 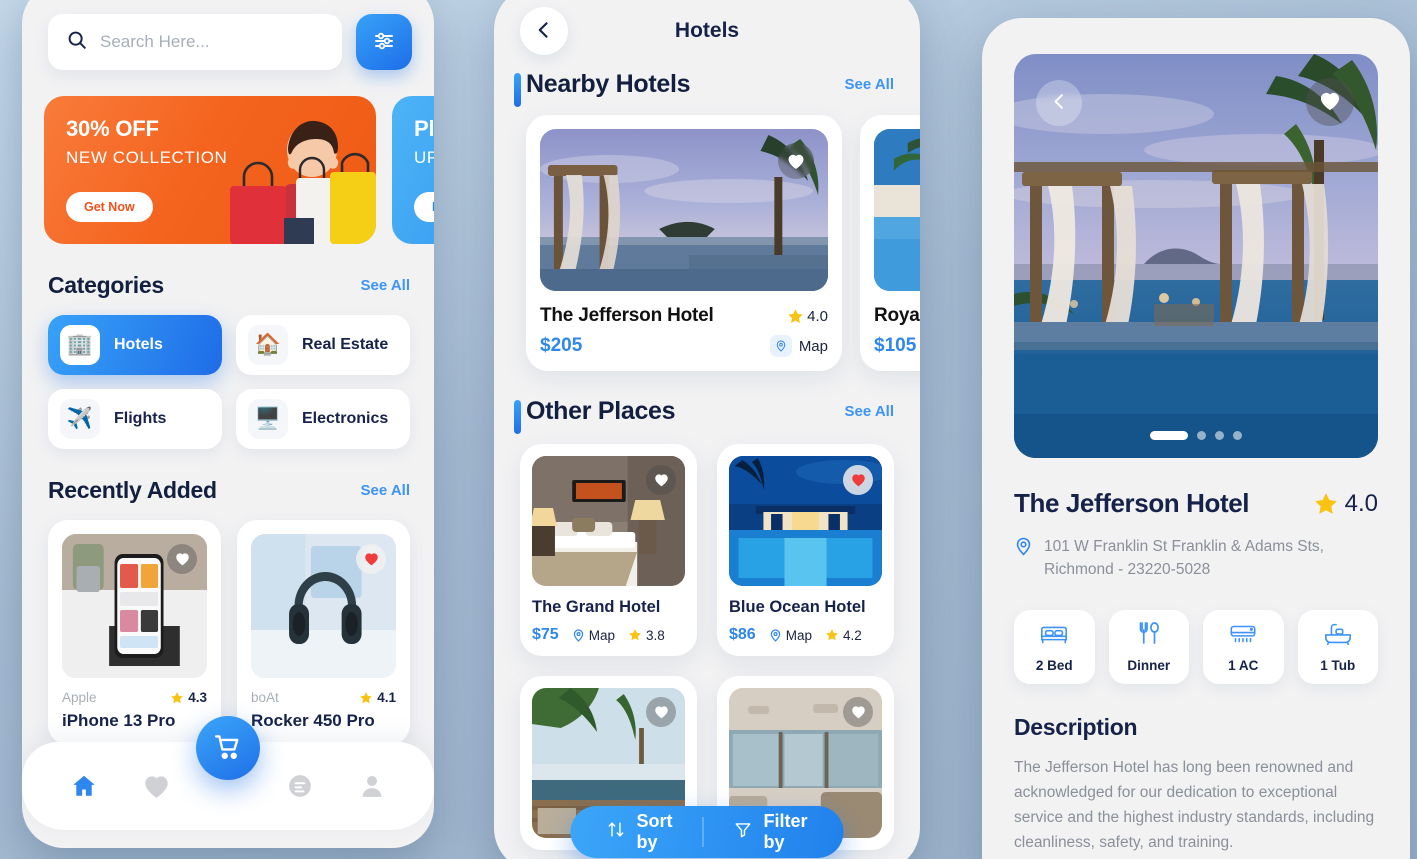 I want to click on product-meta: boAt 4.1, so click(x=323, y=697).